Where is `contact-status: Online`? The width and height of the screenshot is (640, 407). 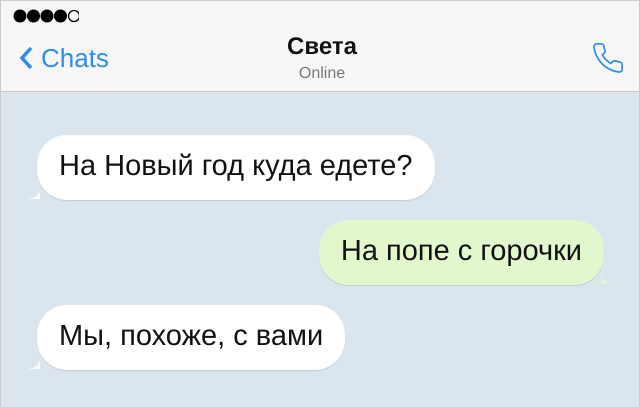
contact-status: Online is located at coordinates (322, 74).